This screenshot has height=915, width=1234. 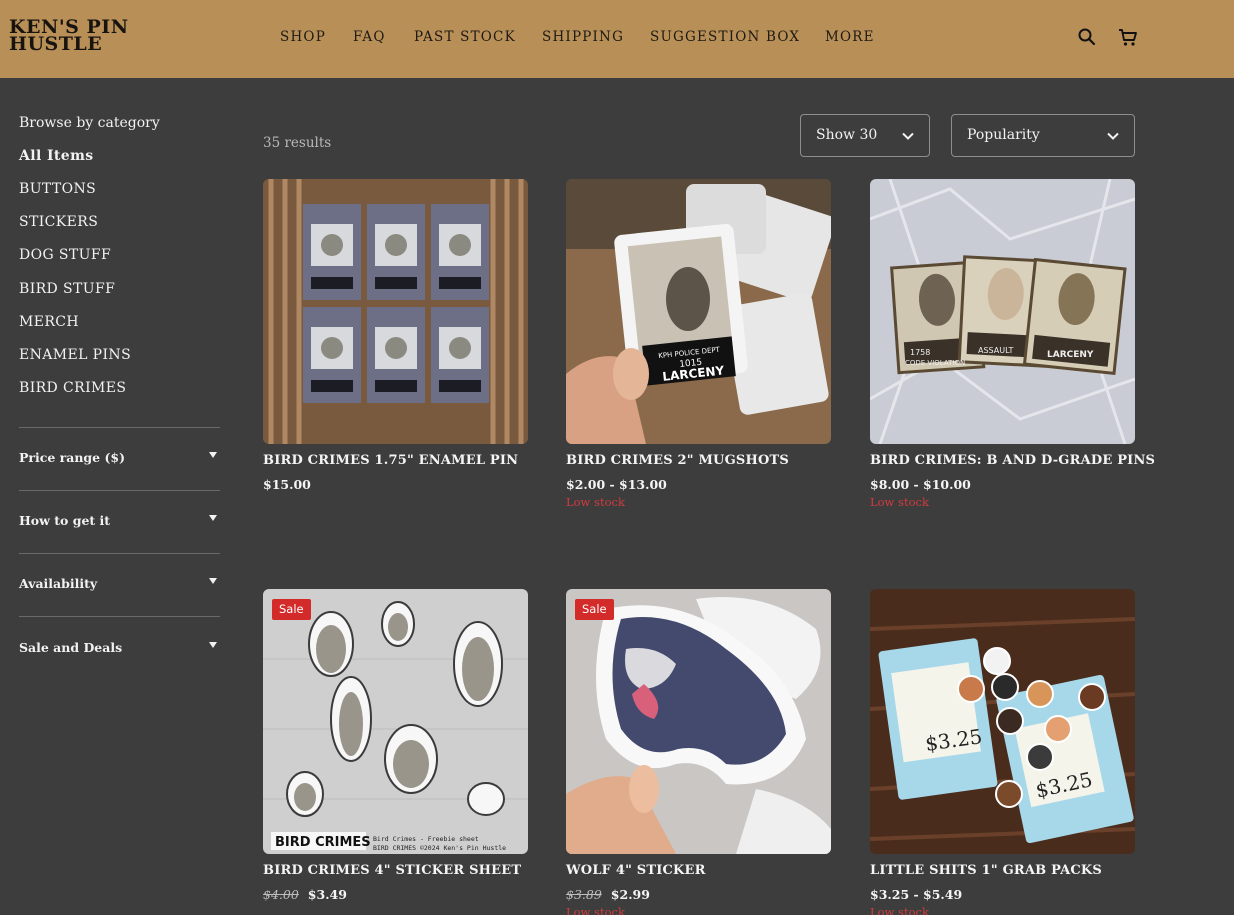 I want to click on cart-icon, so click(x=1128, y=37).